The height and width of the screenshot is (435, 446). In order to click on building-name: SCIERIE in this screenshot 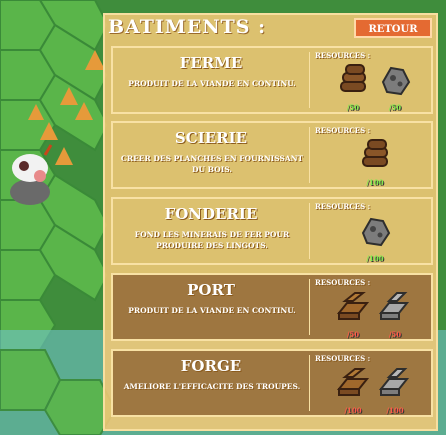, I will do `click(211, 138)`.